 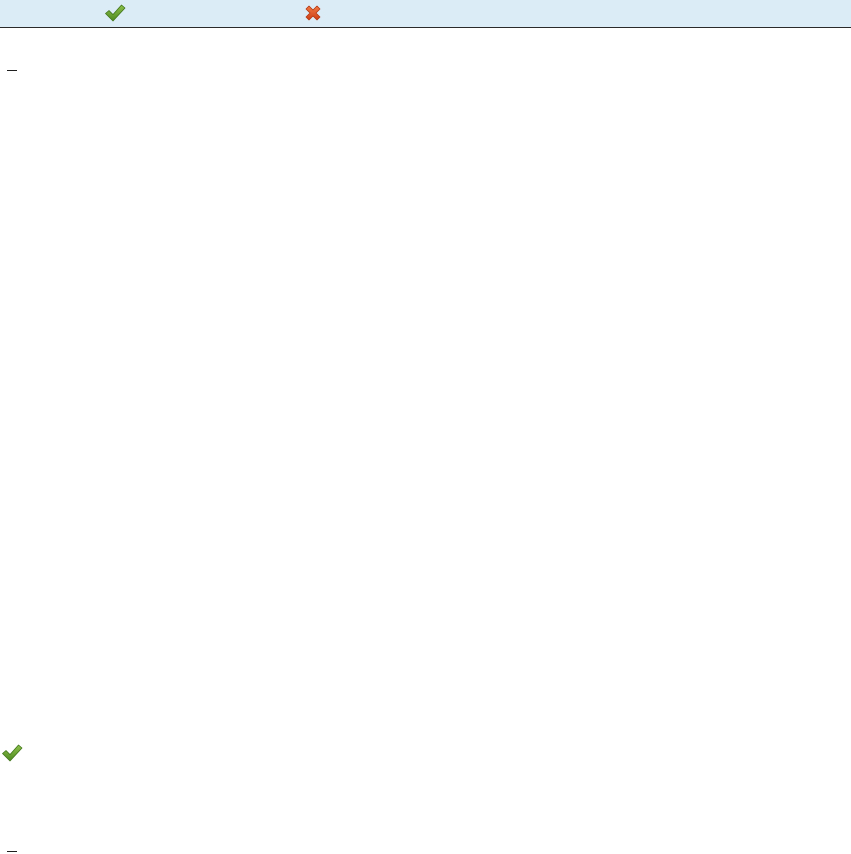 I want to click on cross-icon, so click(x=313, y=13).